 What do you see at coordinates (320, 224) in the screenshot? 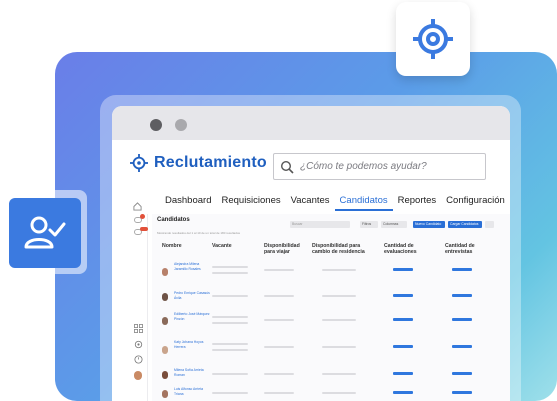
I see `panel-search-input: Buscar` at bounding box center [320, 224].